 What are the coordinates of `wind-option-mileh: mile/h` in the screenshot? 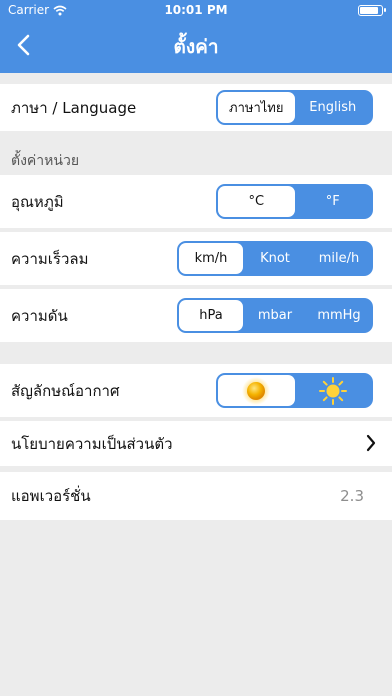 It's located at (339, 258).